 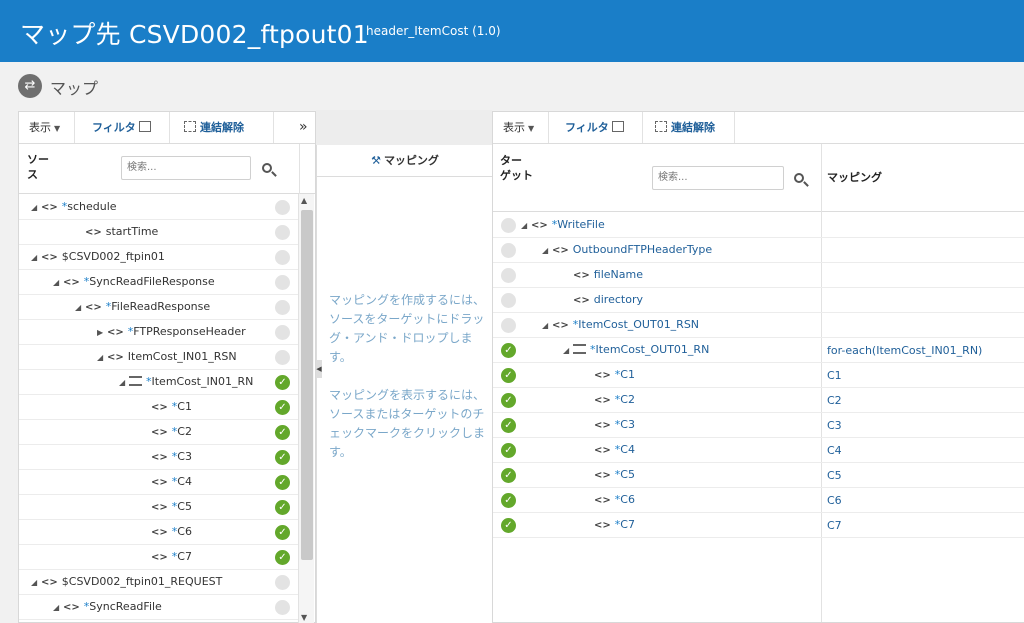 I want to click on expand-panel-button: », so click(x=302, y=127).